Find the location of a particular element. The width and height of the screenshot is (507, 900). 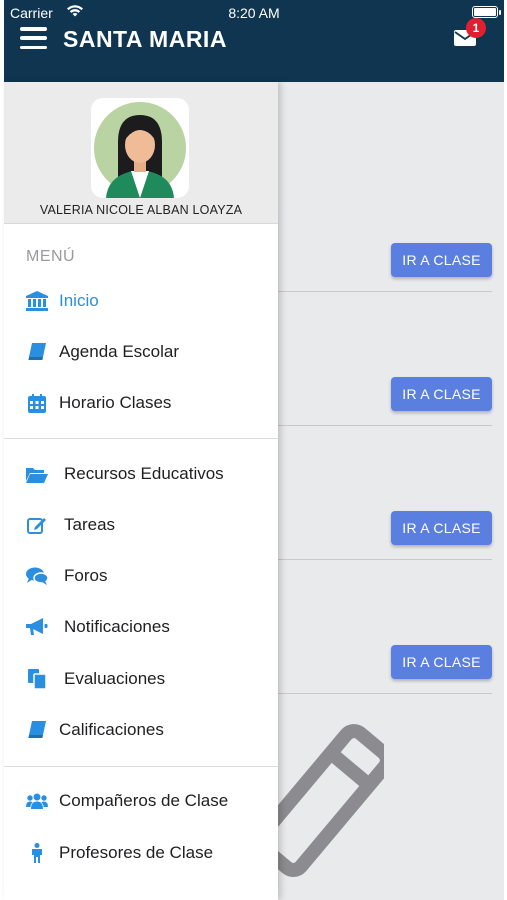

menu-item-foros: Foros is located at coordinates (141, 576).